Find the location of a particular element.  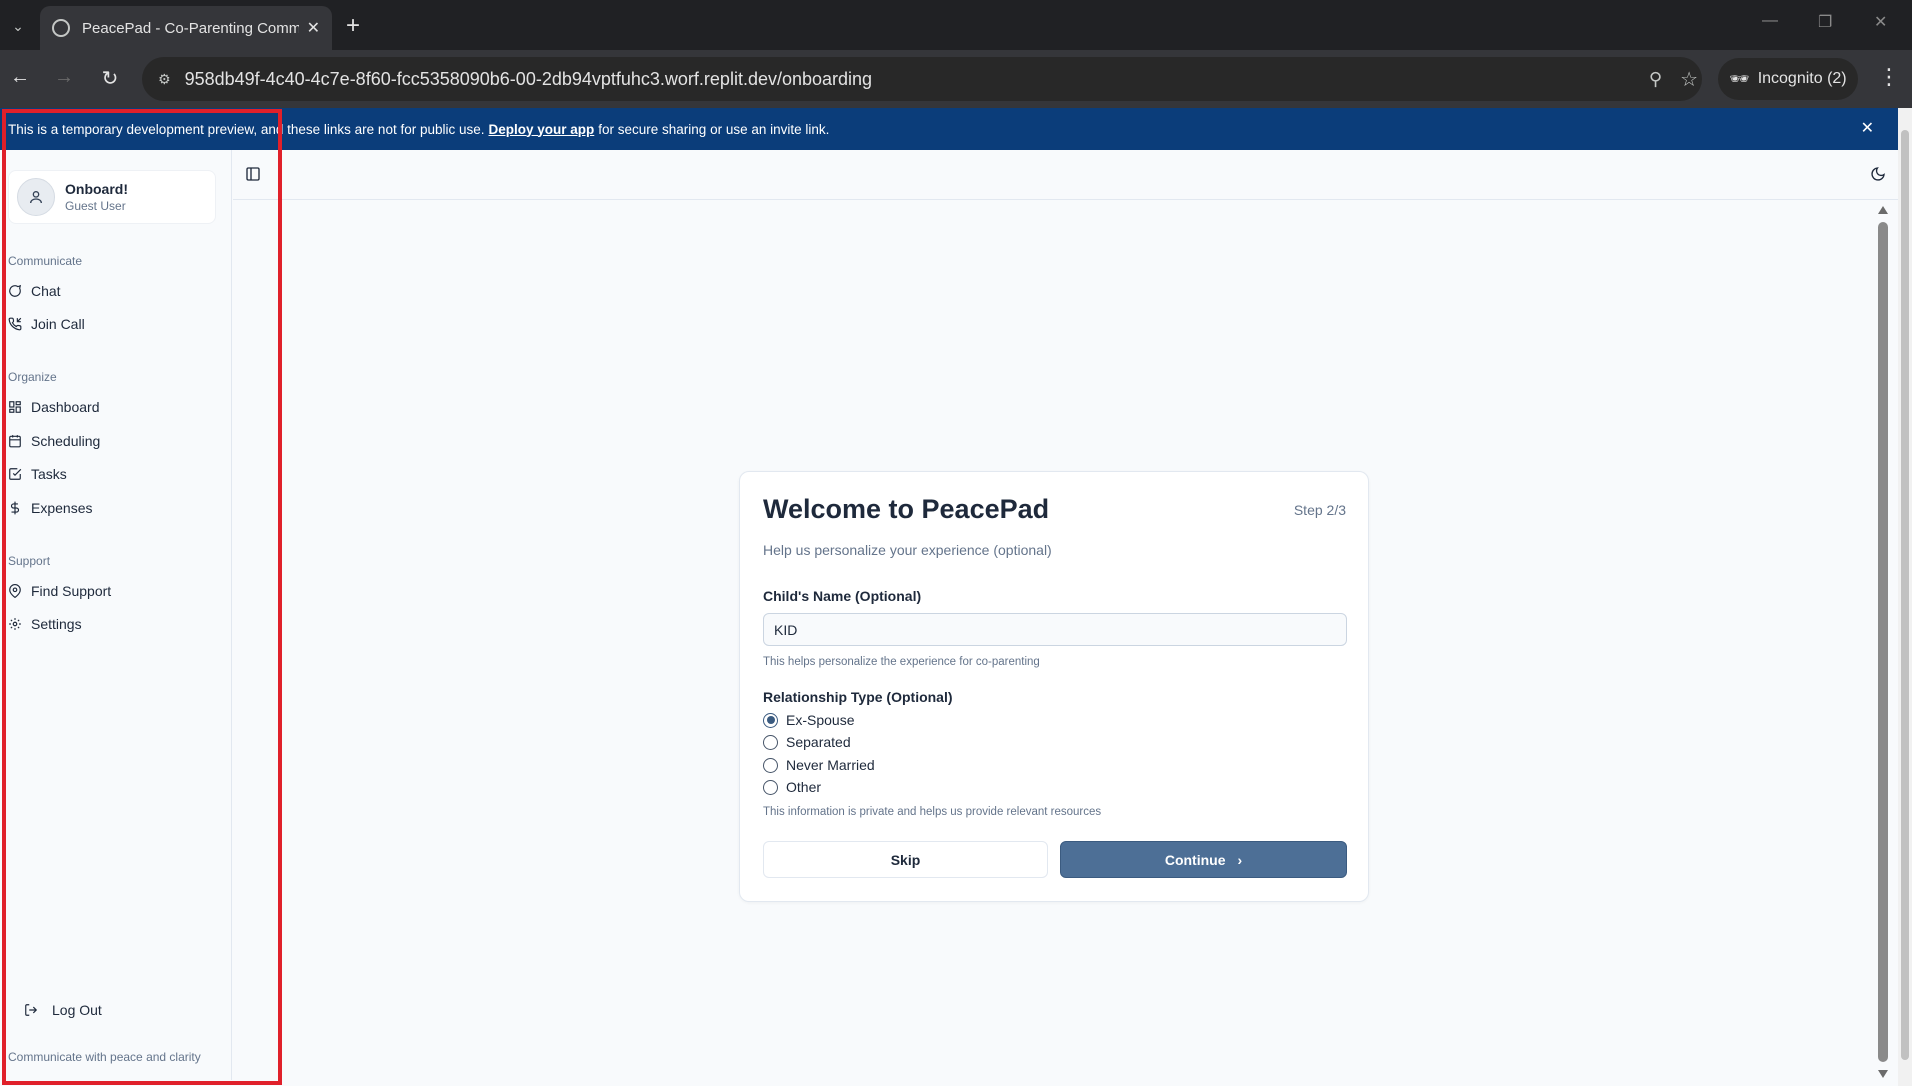

sidebar-item-chat: Chat is located at coordinates (113, 291).